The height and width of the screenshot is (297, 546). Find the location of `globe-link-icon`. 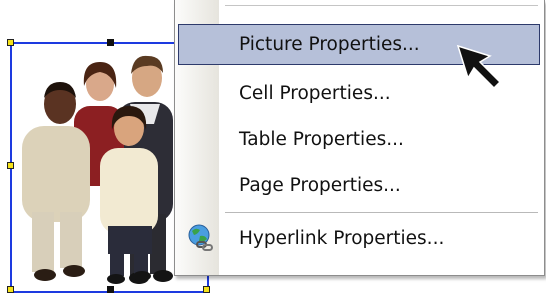

globe-link-icon is located at coordinates (200, 237).